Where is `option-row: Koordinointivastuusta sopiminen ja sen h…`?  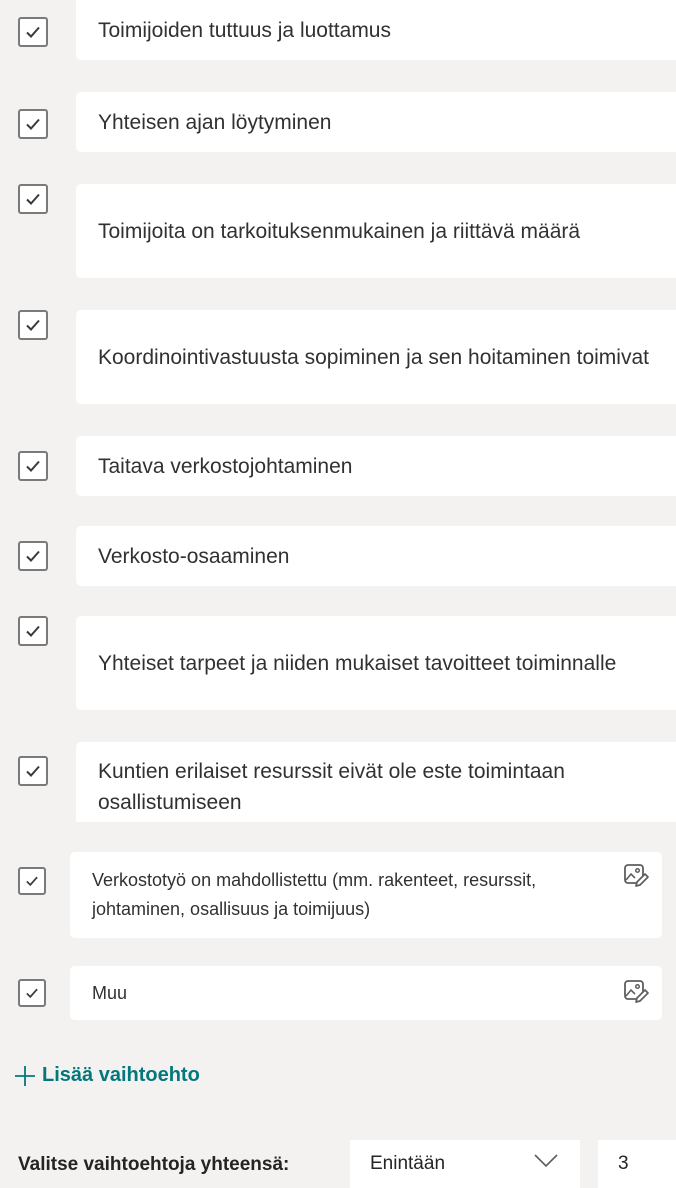 option-row: Koordinointivastuusta sopiminen ja sen h… is located at coordinates (338, 357).